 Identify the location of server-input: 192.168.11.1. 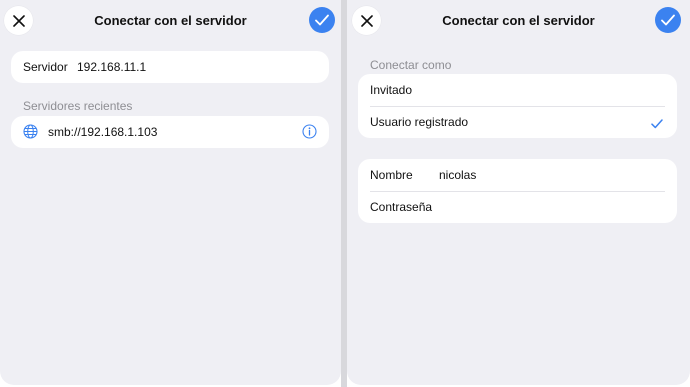
(111, 67).